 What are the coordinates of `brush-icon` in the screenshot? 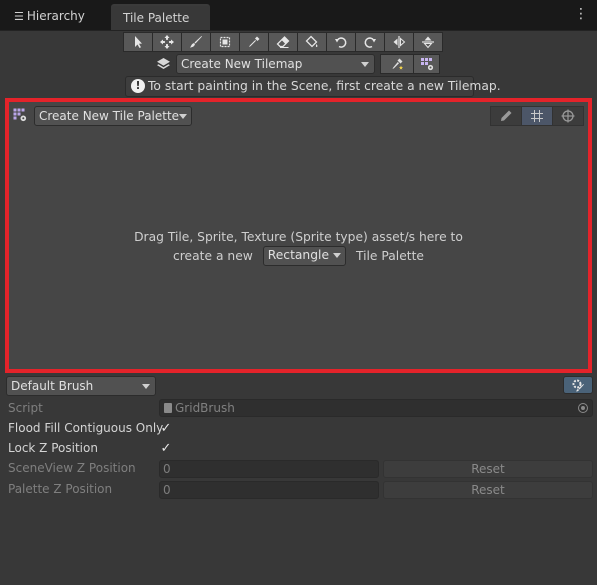 It's located at (196, 42).